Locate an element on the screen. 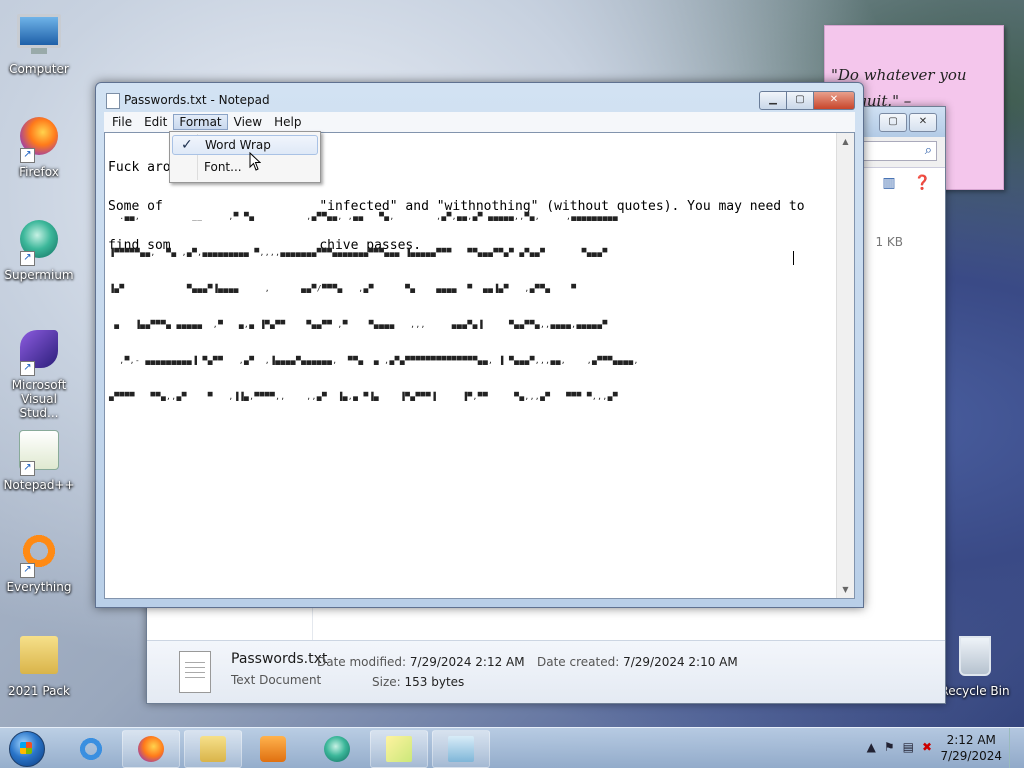  desktop-icon-2021-pack: 2021 Pack is located at coordinates (39, 665).